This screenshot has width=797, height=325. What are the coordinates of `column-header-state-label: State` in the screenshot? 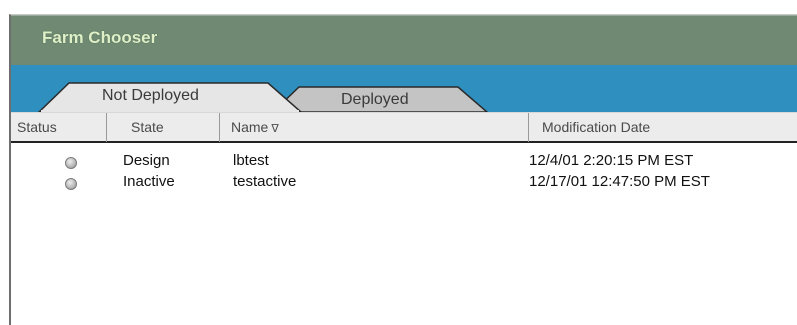 It's located at (147, 127).